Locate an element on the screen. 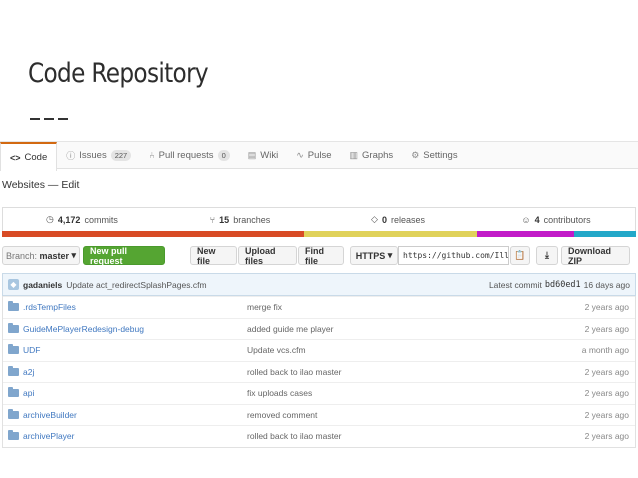 The height and width of the screenshot is (478, 638). pull-request-icon: ⑃ is located at coordinates (152, 155).